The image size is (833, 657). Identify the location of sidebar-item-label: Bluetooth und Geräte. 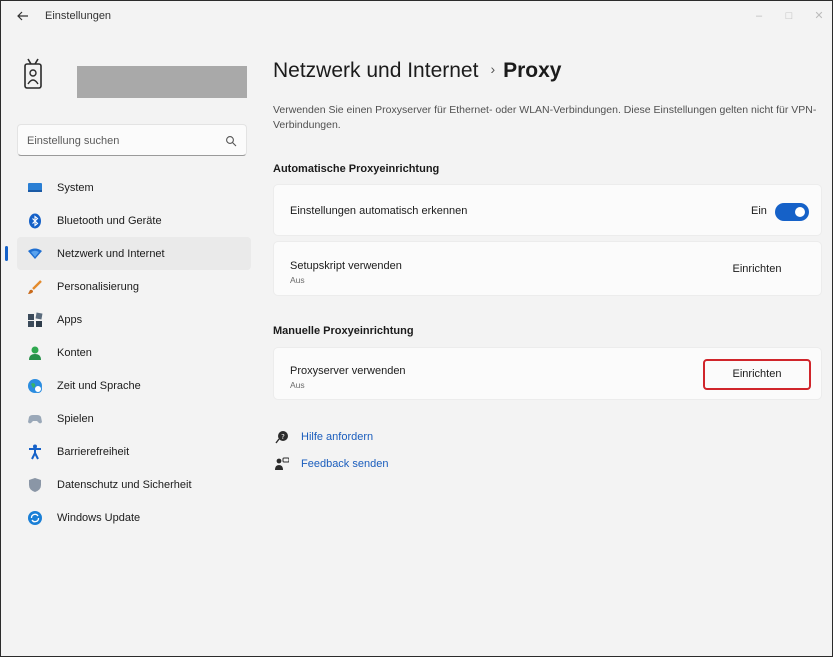
(109, 221).